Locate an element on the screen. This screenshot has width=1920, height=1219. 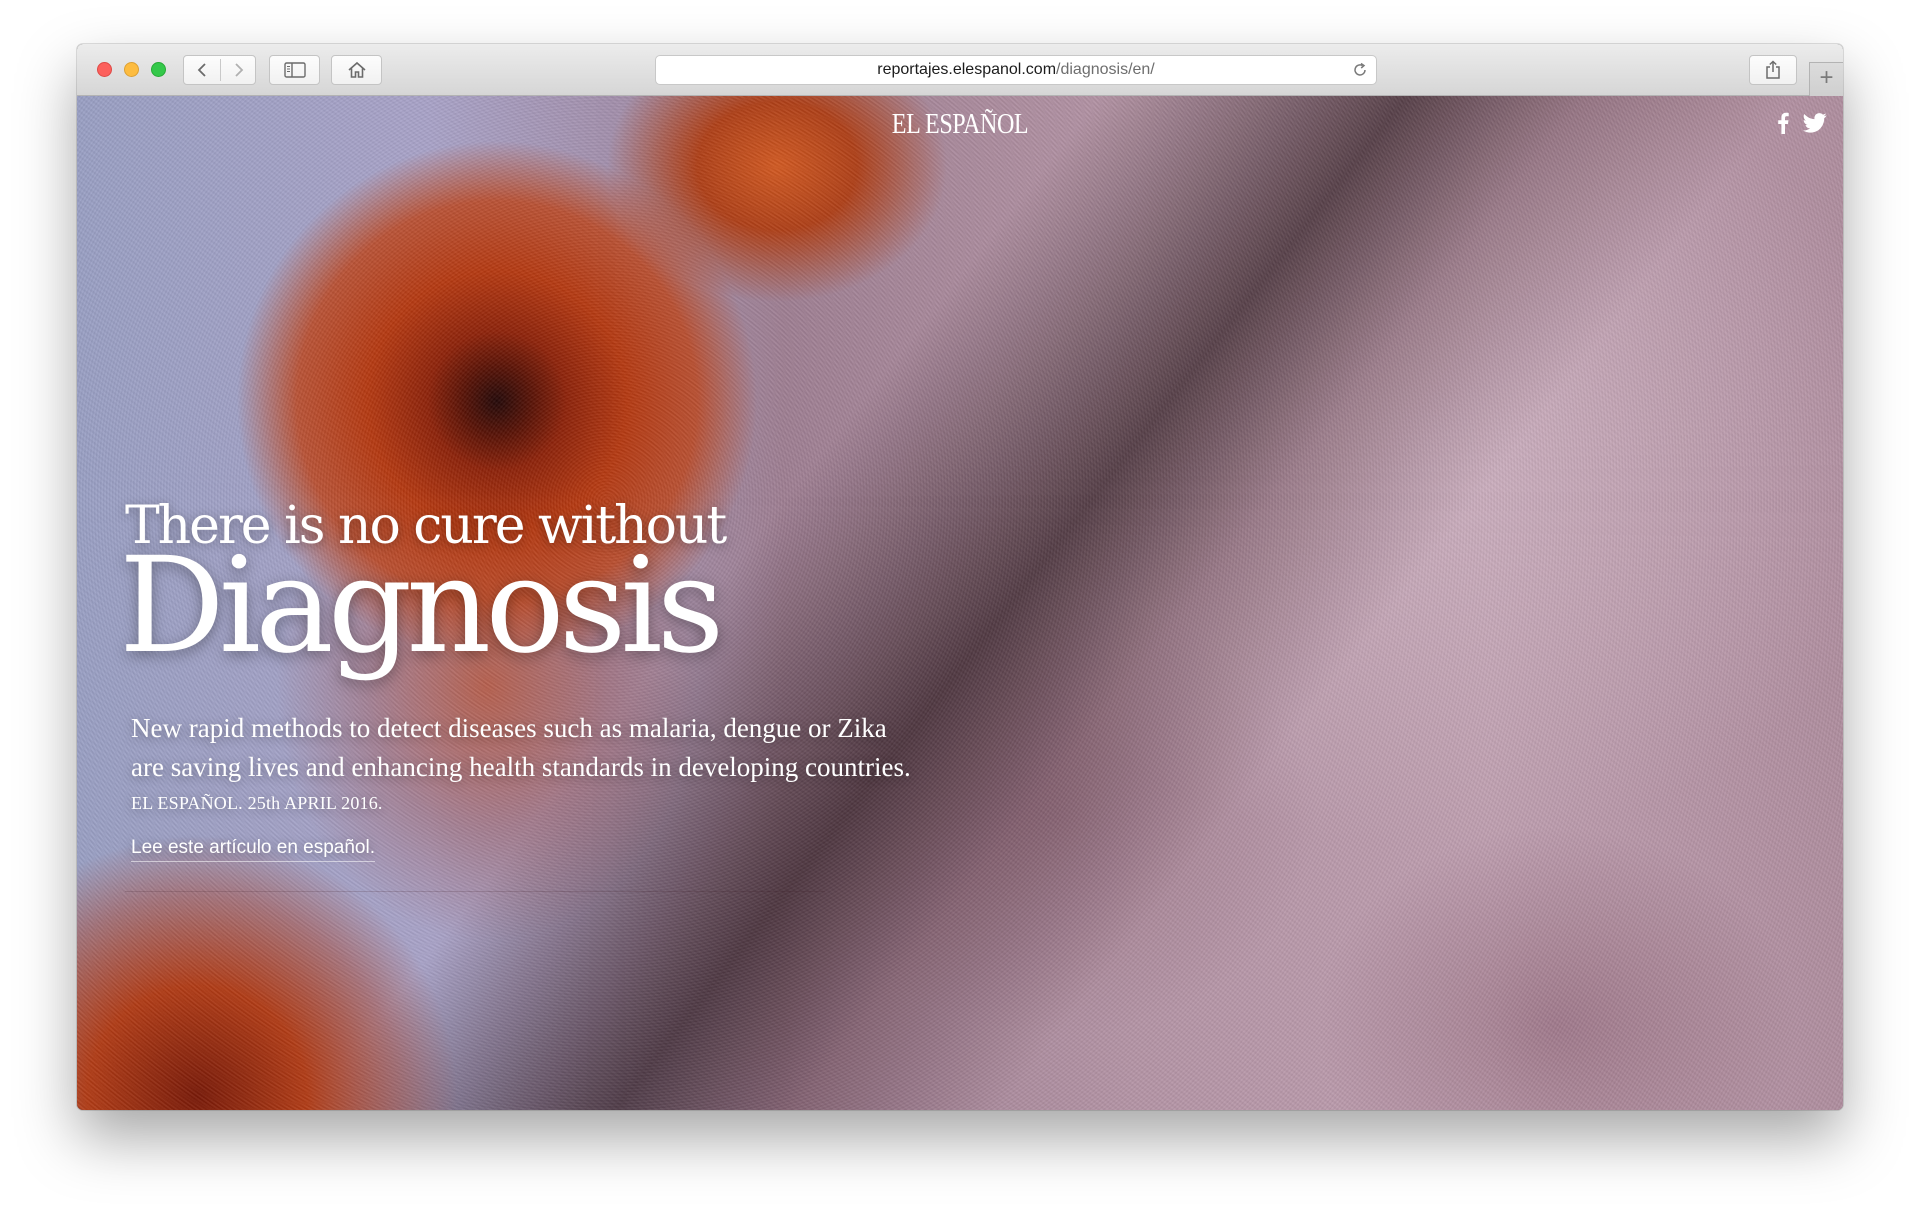
close-window-button is located at coordinates (104, 69).